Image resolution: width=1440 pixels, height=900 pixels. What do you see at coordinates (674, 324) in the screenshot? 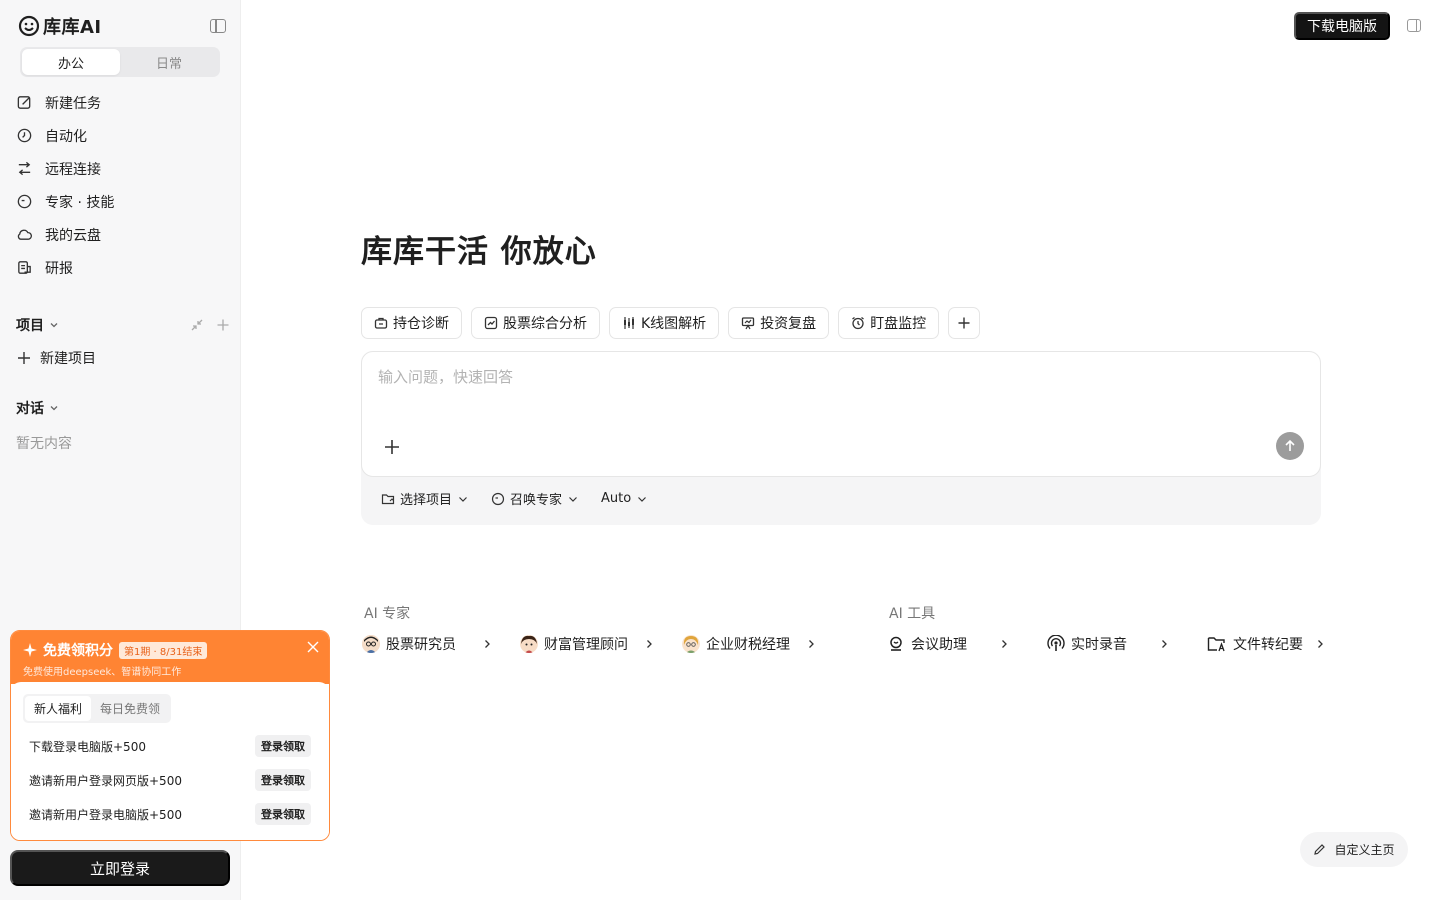
I see `chip-label: K线图解析` at bounding box center [674, 324].